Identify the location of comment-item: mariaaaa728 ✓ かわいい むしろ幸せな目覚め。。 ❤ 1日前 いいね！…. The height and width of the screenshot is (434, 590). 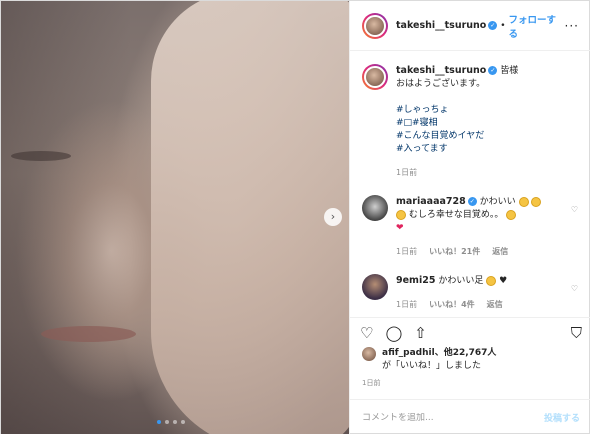
(471, 226).